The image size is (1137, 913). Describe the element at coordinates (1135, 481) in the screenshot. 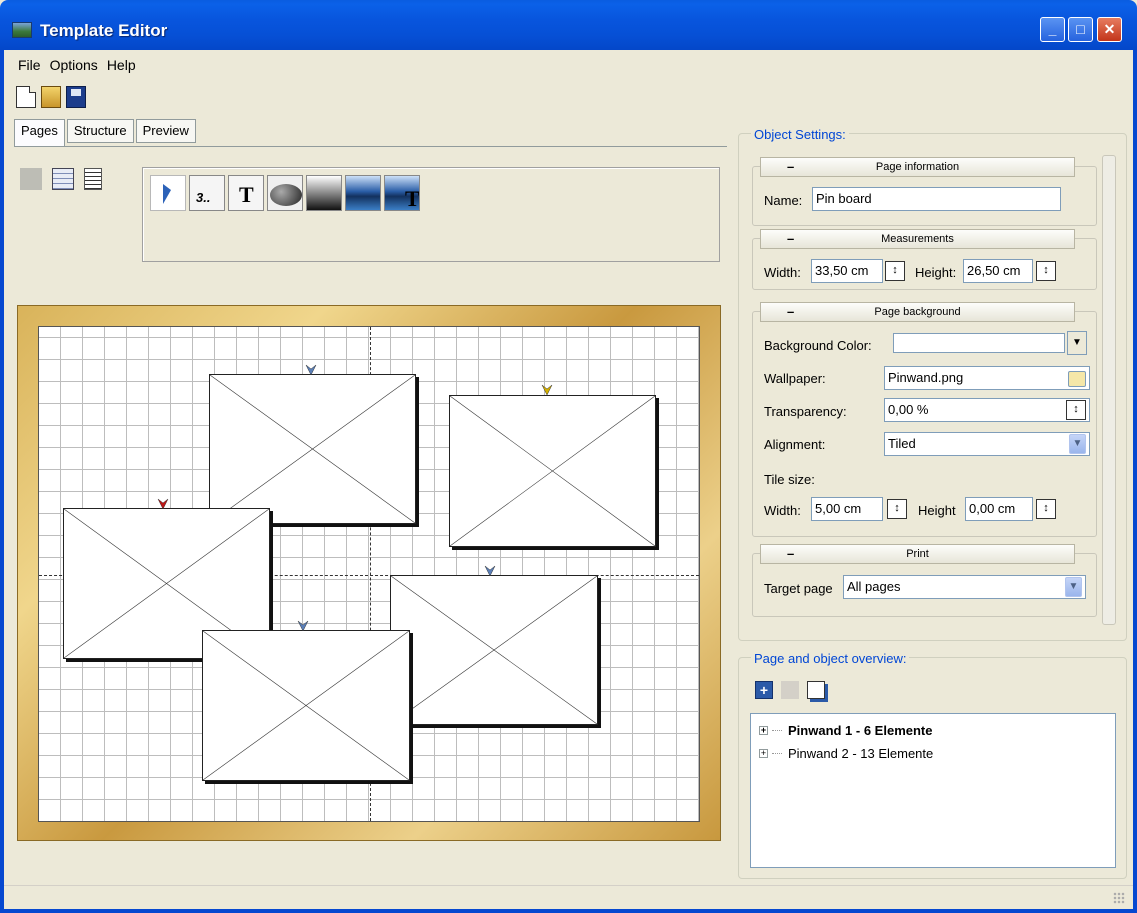

I see `window-frame-right` at that location.